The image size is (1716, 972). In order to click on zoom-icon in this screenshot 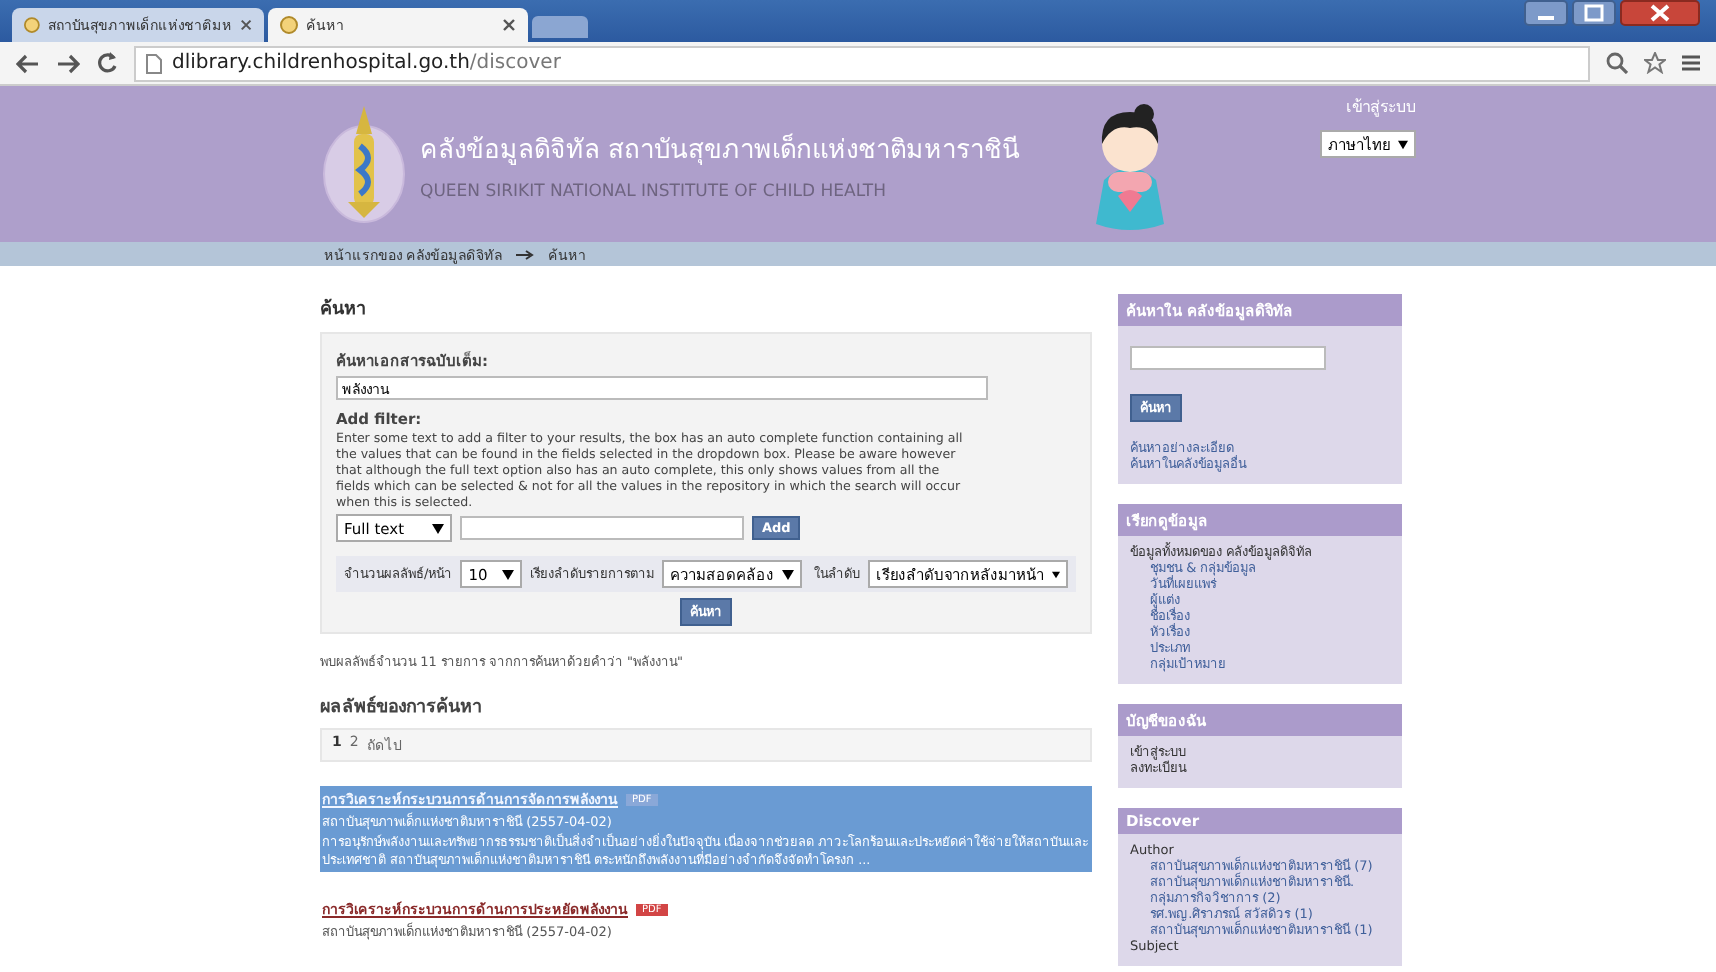, I will do `click(1617, 63)`.